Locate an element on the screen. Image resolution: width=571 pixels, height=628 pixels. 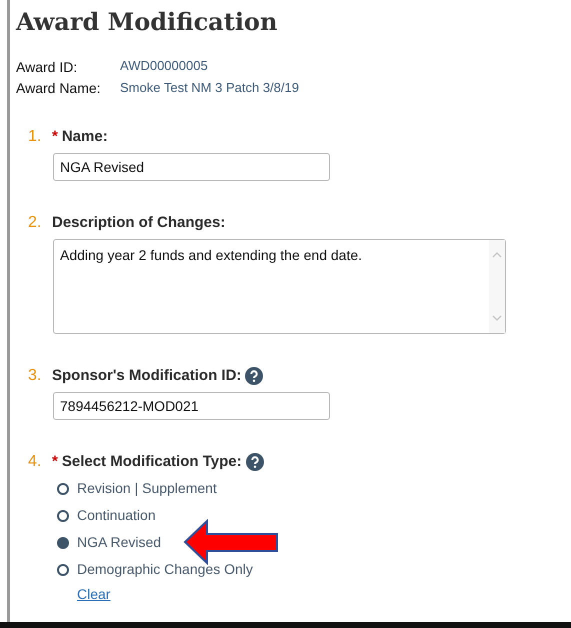
text-field: 7894456212-MOD021 is located at coordinates (191, 406).